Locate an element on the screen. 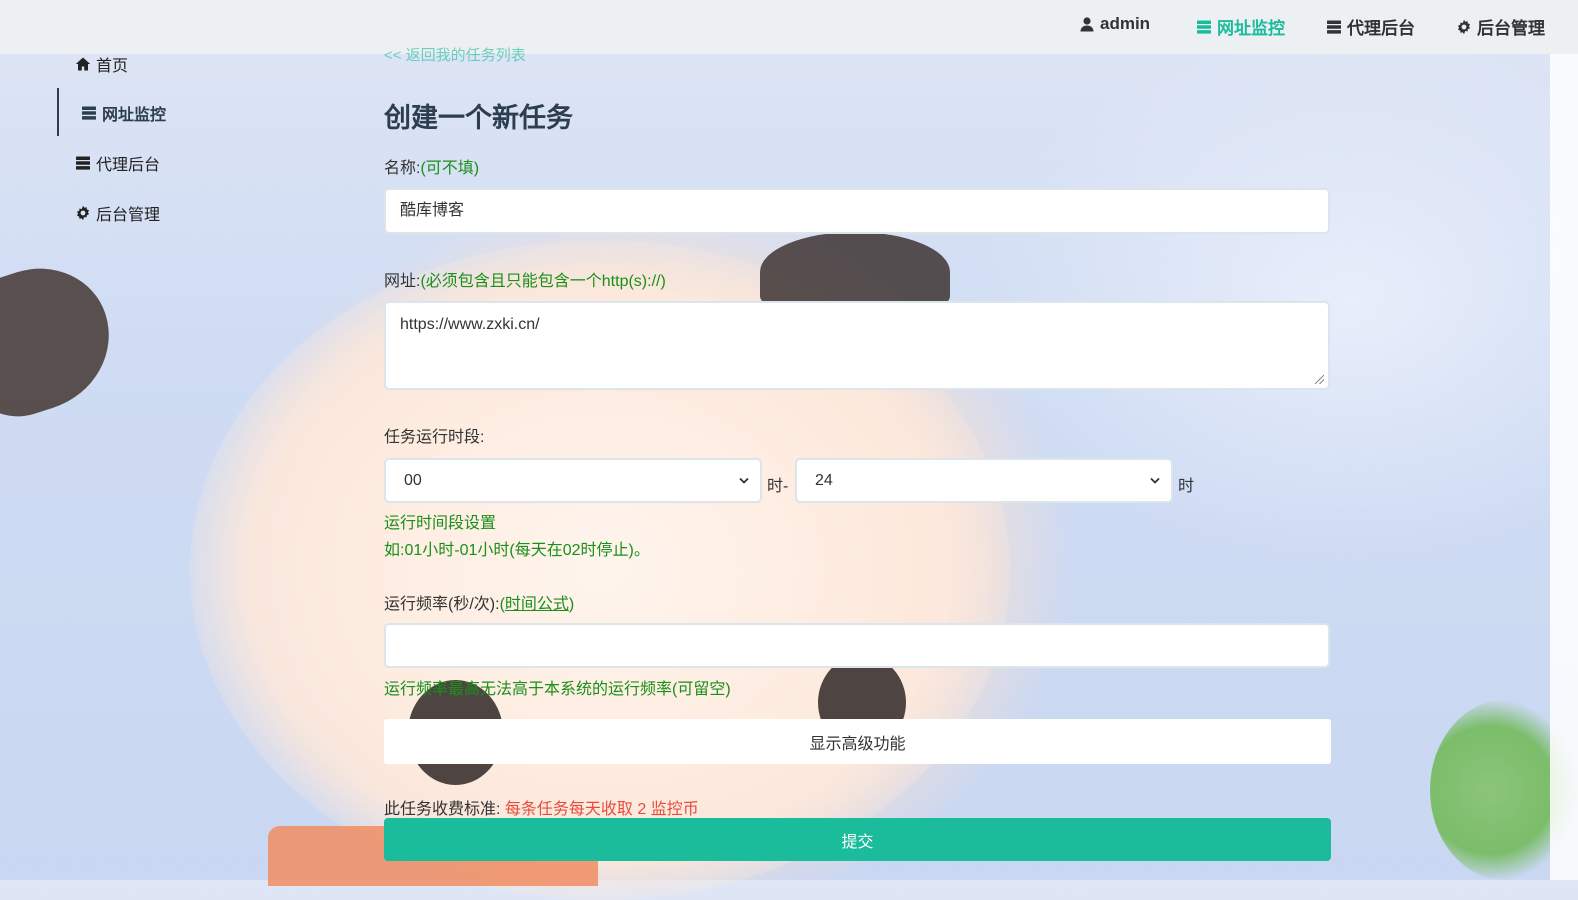  nav-user-label: admin is located at coordinates (1125, 23).